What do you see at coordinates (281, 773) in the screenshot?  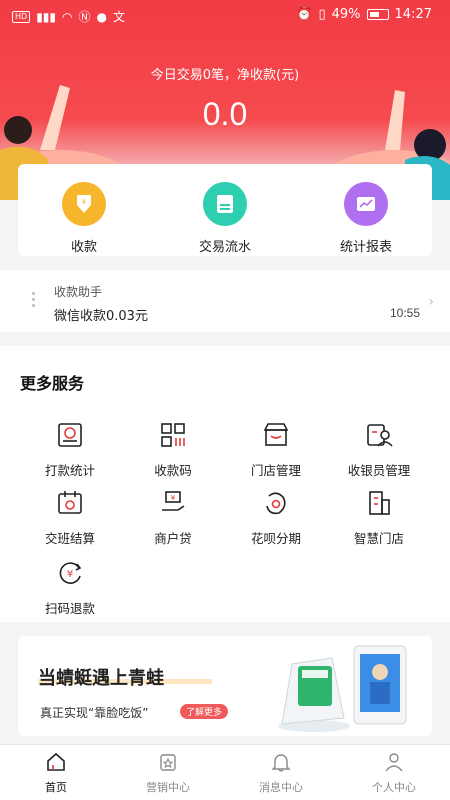 I see `tab-messages: 消息中心` at bounding box center [281, 773].